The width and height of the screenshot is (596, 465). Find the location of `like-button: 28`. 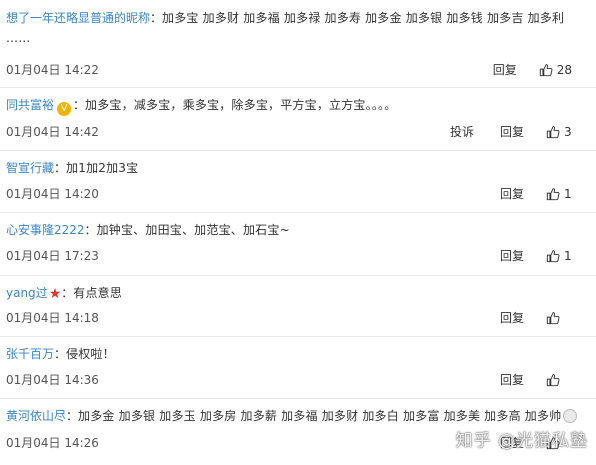

like-button: 28 is located at coordinates (555, 70).